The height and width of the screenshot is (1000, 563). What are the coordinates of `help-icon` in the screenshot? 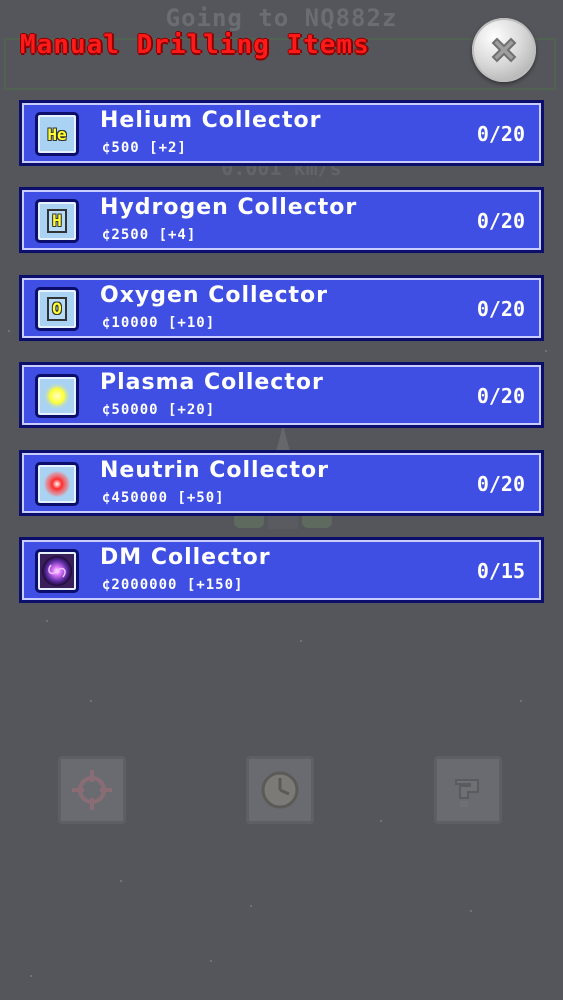 It's located at (467, 793).